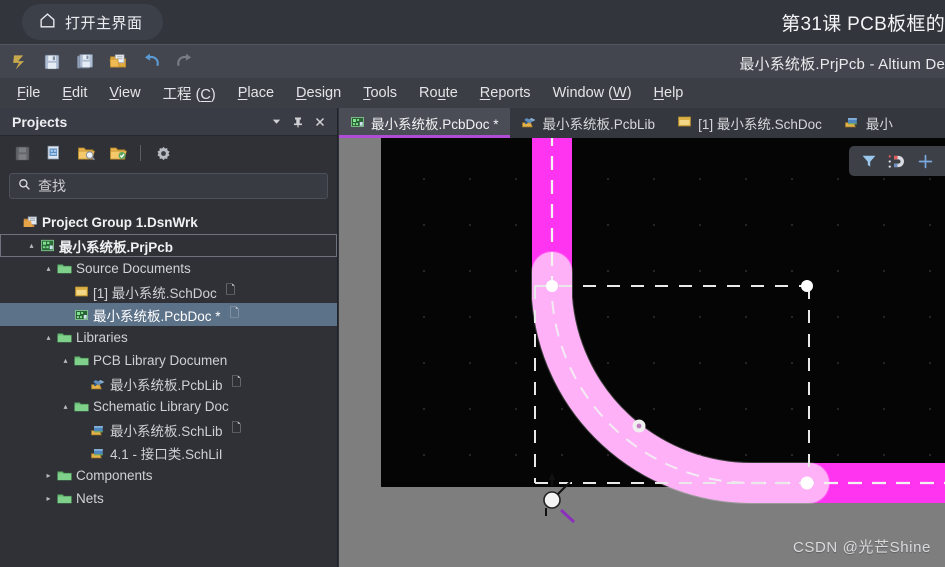 The height and width of the screenshot is (567, 945). What do you see at coordinates (552, 286) in the screenshot?
I see `selection-handle-start` at bounding box center [552, 286].